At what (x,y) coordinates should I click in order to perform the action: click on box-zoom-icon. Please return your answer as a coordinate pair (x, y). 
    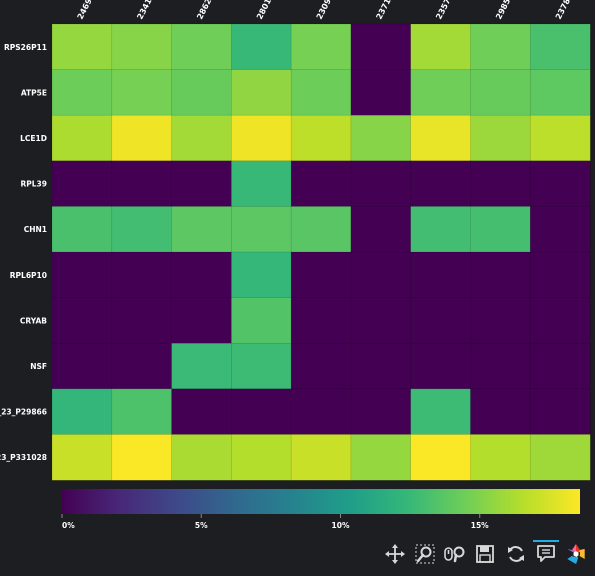
    Looking at the image, I should click on (425, 554).